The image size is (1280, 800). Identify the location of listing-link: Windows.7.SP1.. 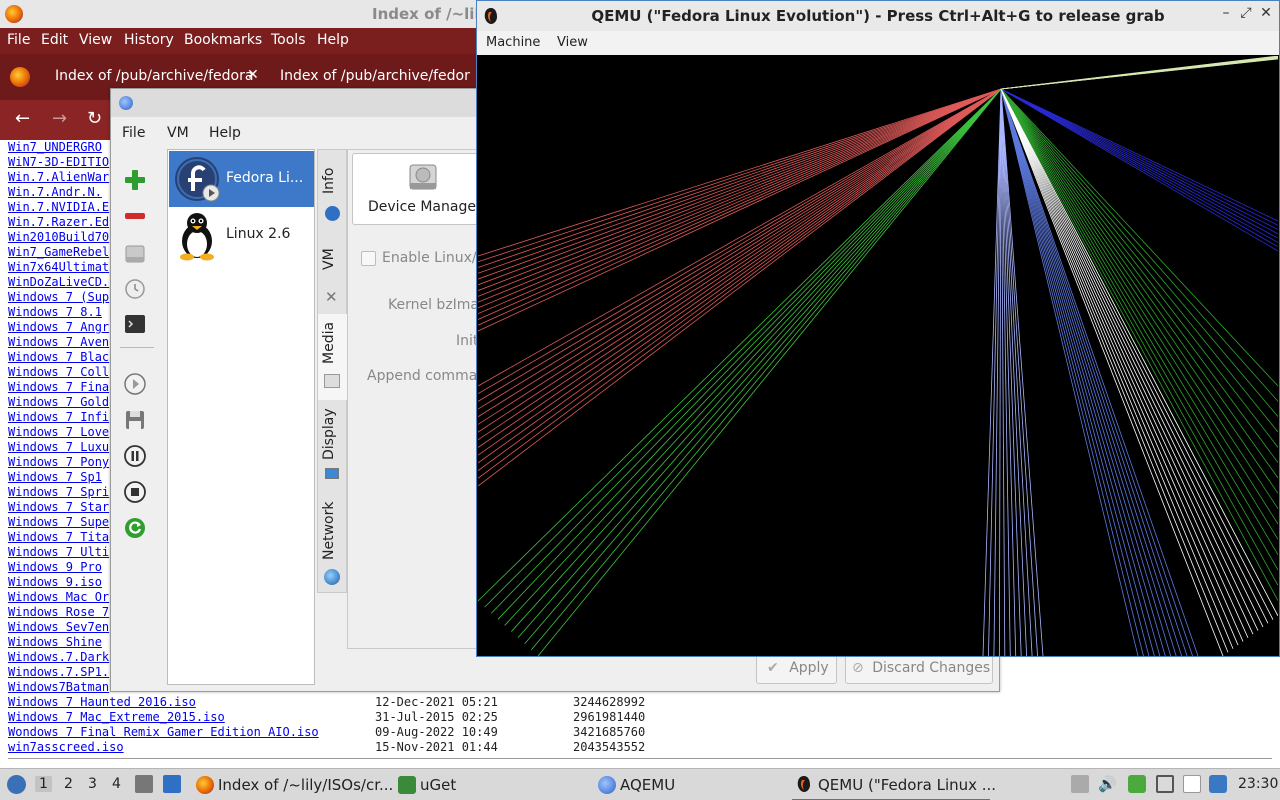
(58, 672).